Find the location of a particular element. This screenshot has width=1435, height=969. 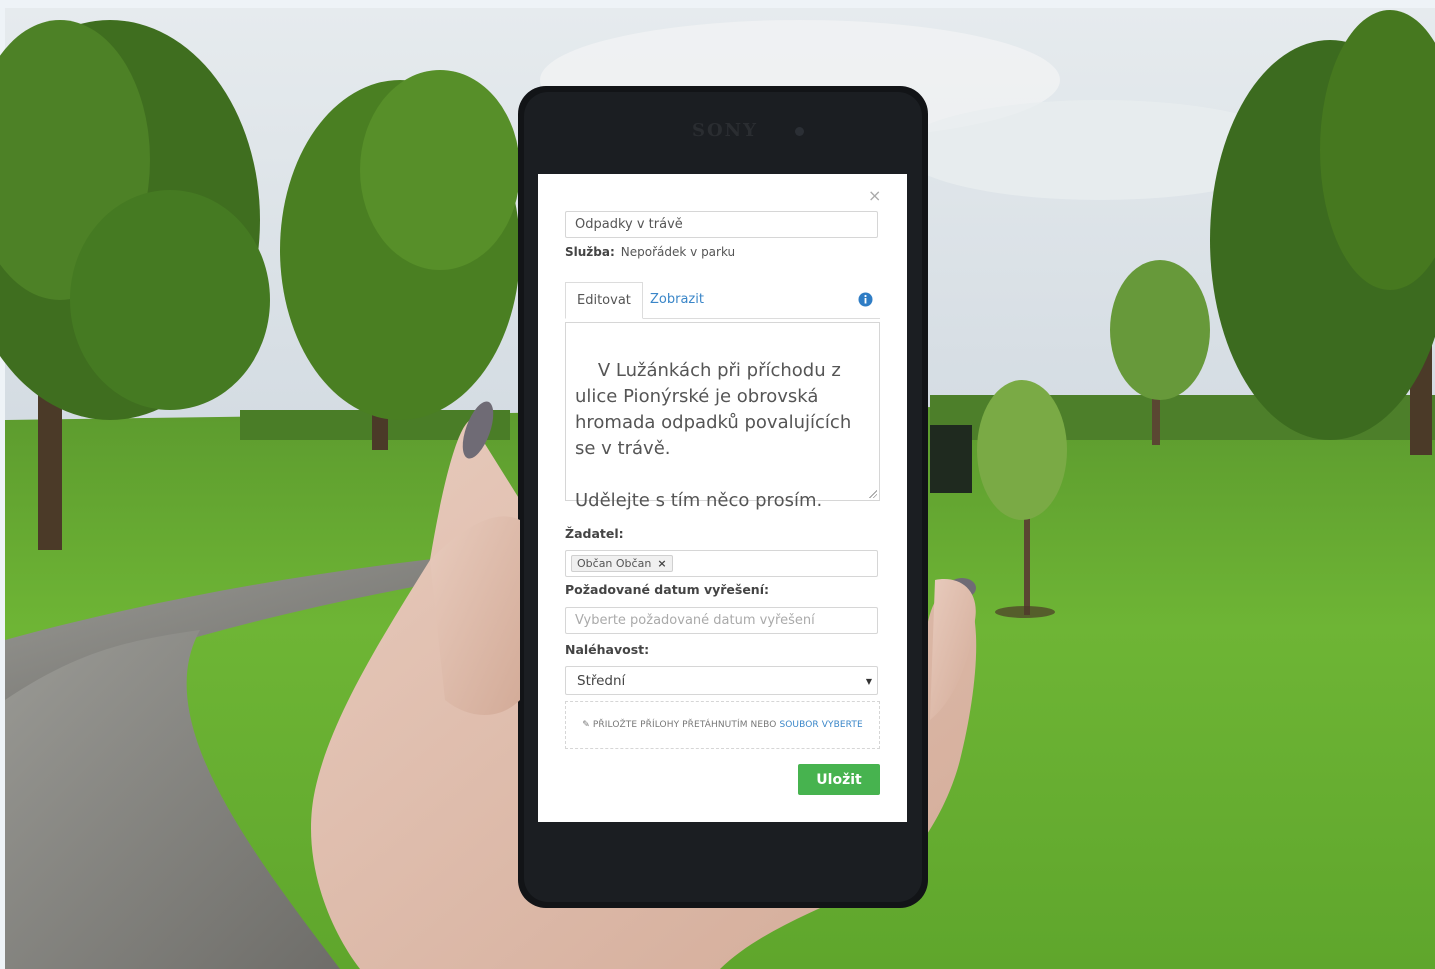

caret-down-icon: ▼ is located at coordinates (868, 681).